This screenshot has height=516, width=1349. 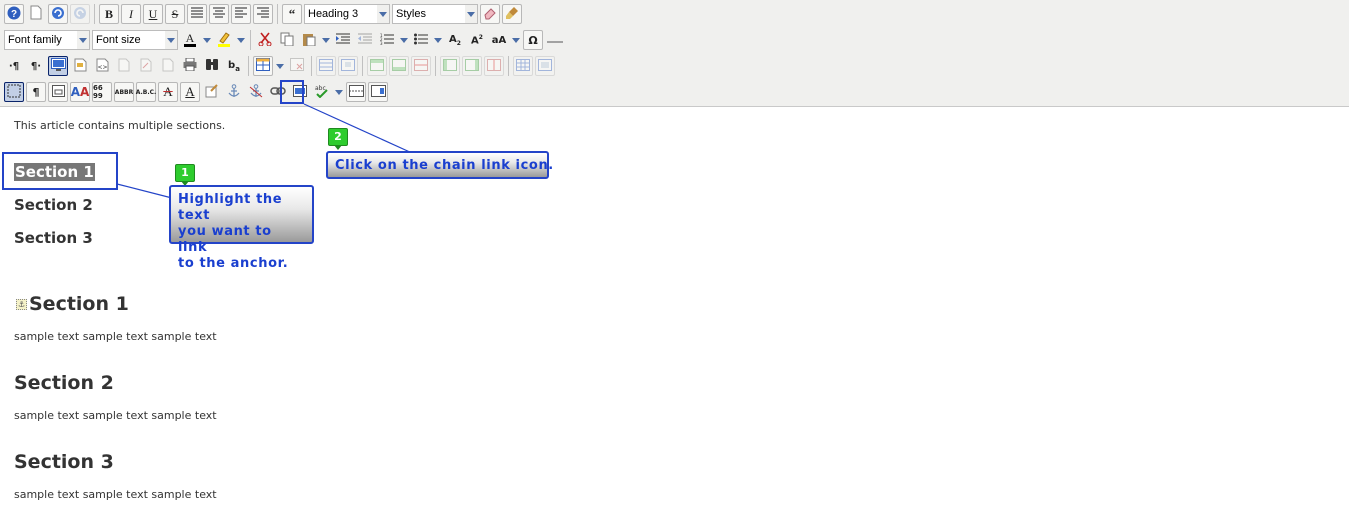 I want to click on cite-button: 66 99, so click(x=102, y=92).